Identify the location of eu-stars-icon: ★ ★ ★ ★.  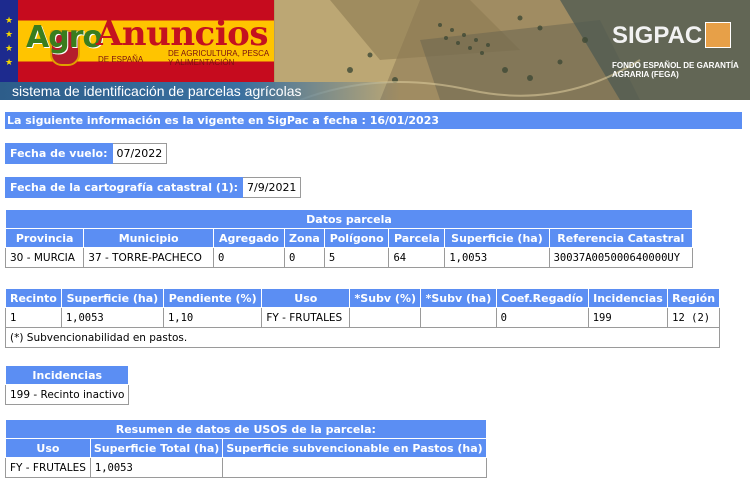
(9, 42).